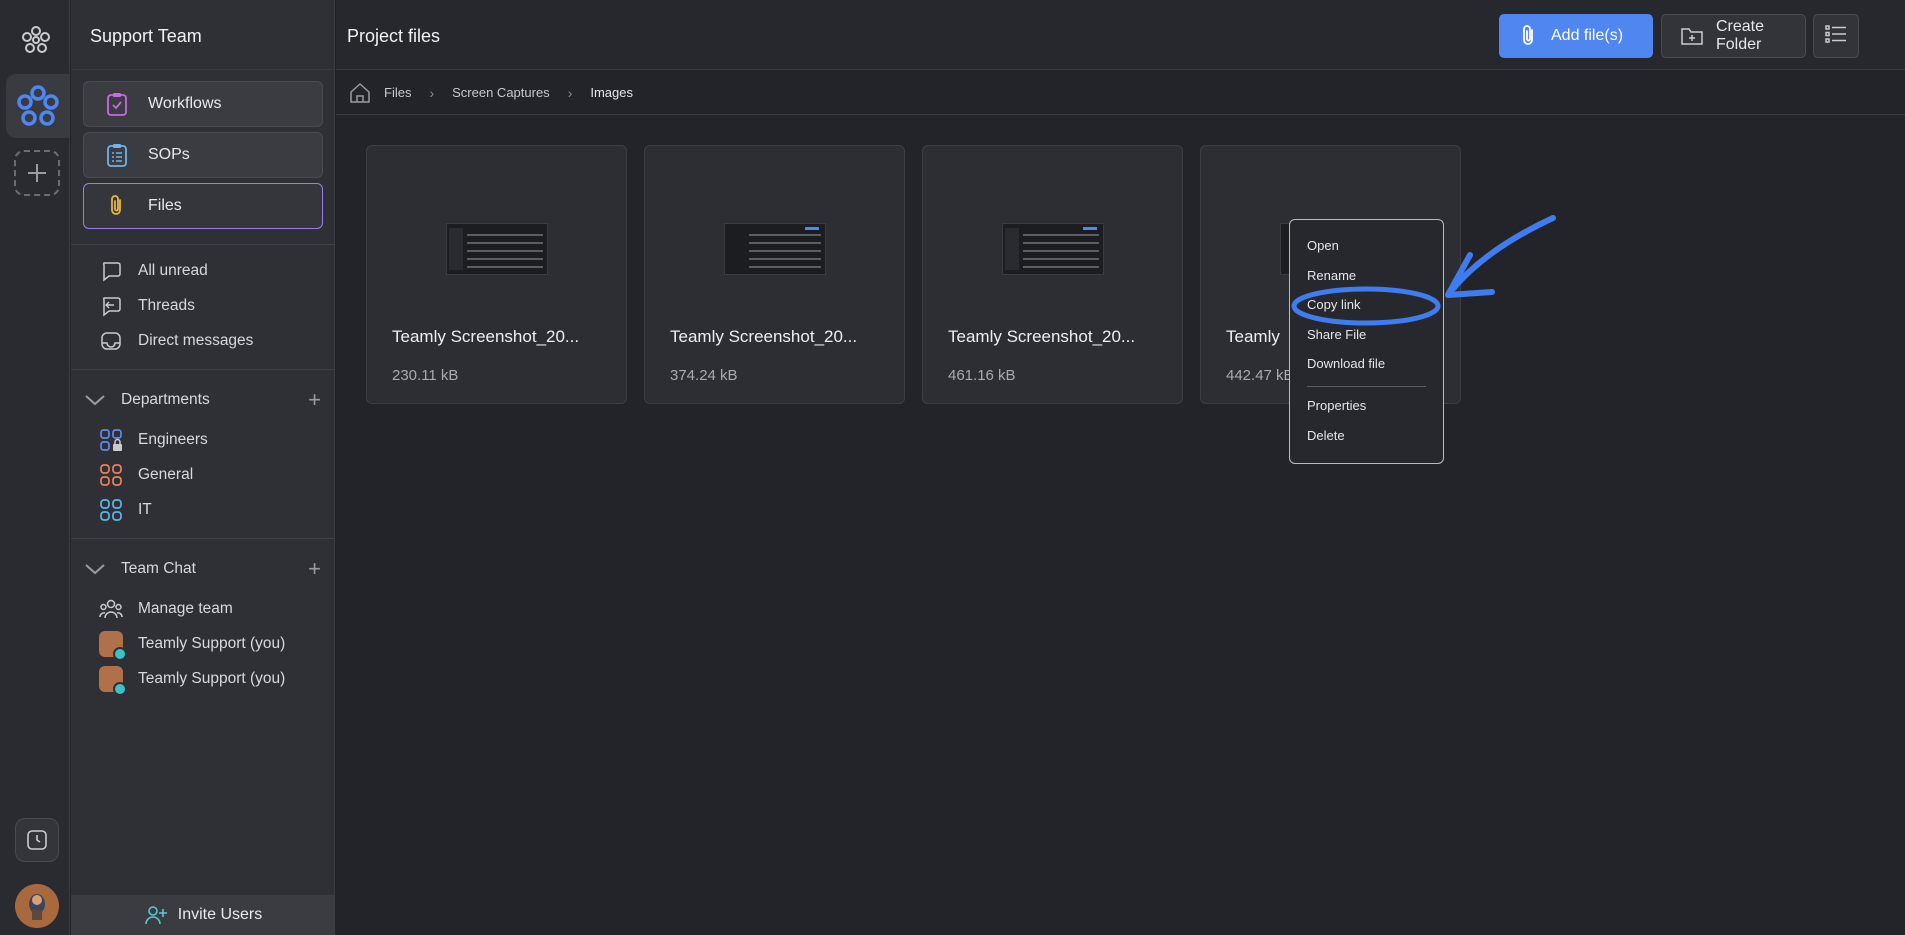 The height and width of the screenshot is (935, 1905). I want to click on add-files-button: Add file(s), so click(1576, 36).